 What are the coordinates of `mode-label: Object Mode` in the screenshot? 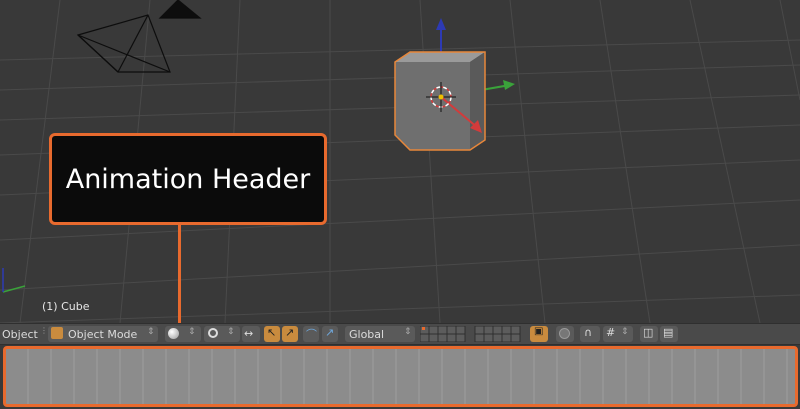 It's located at (103, 334).